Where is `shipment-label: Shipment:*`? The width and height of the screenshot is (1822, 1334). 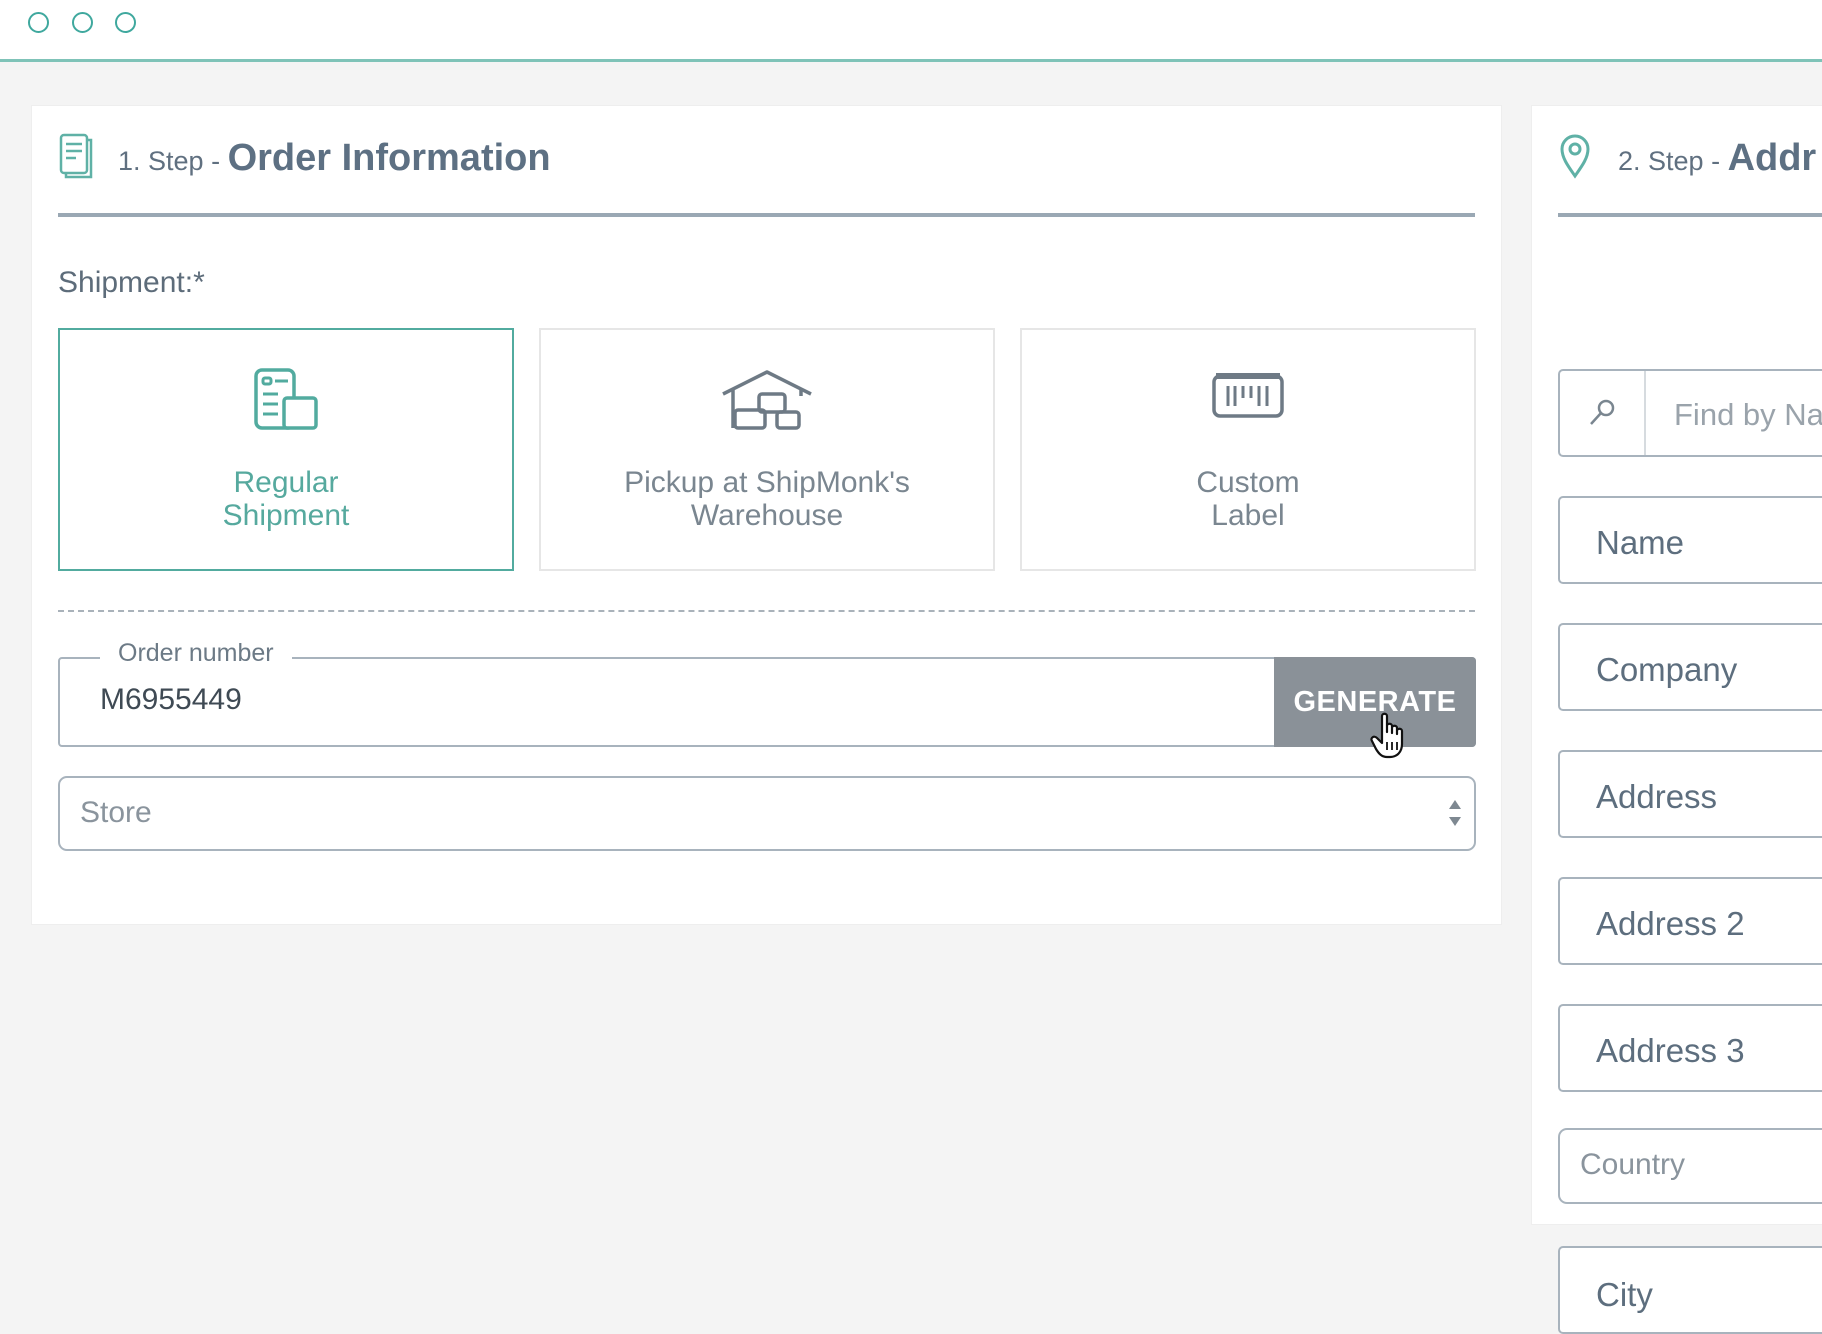 shipment-label: Shipment:* is located at coordinates (131, 282).